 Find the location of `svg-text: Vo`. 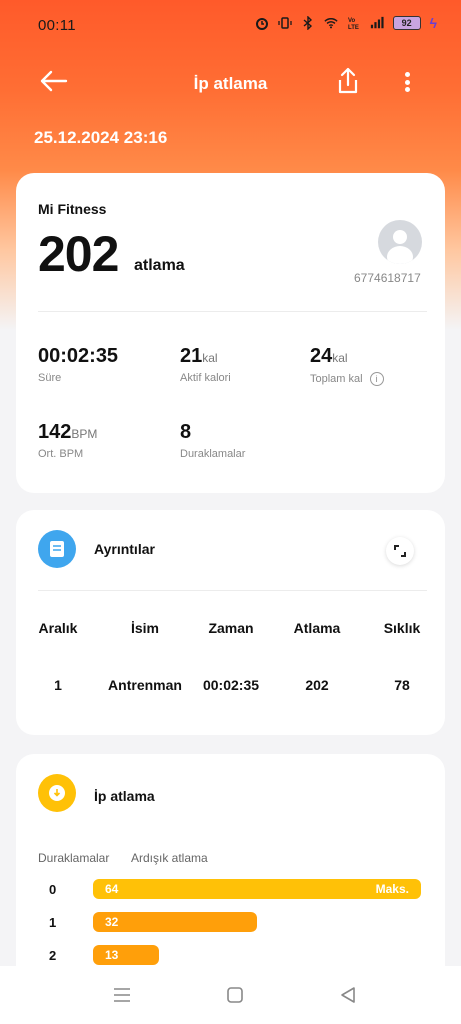

svg-text: Vo is located at coordinates (352, 21).